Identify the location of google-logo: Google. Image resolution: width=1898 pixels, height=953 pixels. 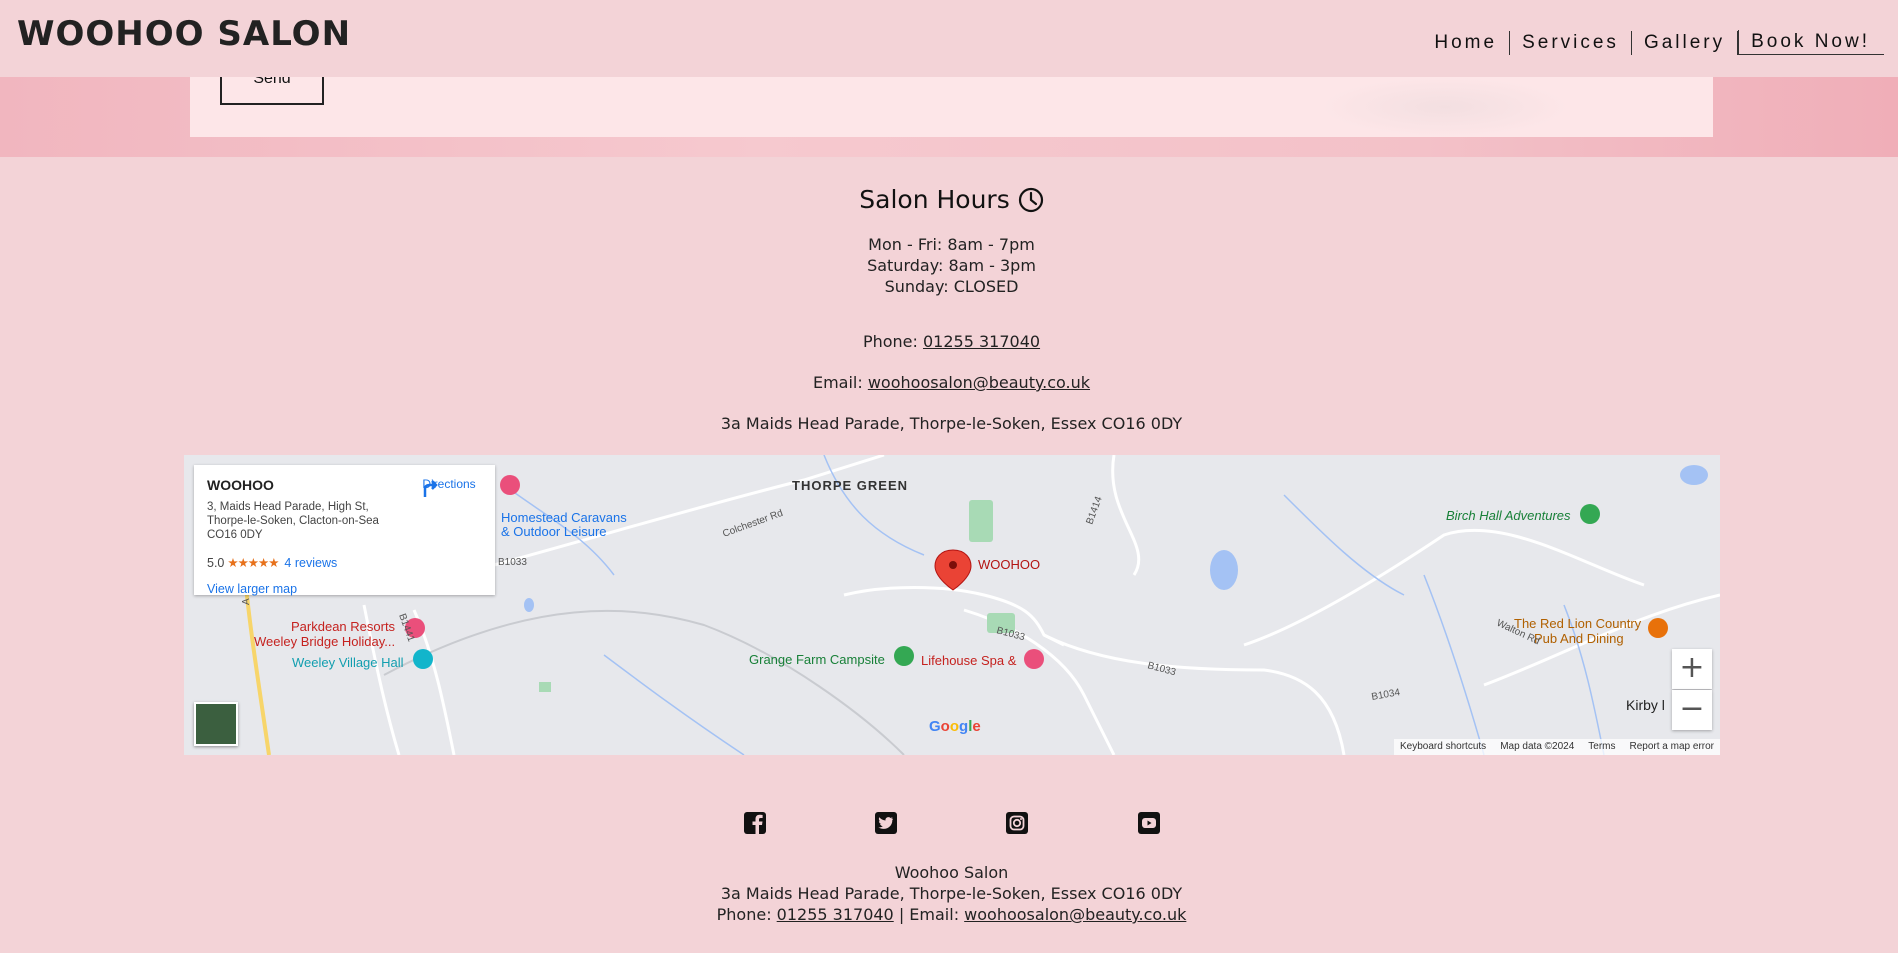
(955, 726).